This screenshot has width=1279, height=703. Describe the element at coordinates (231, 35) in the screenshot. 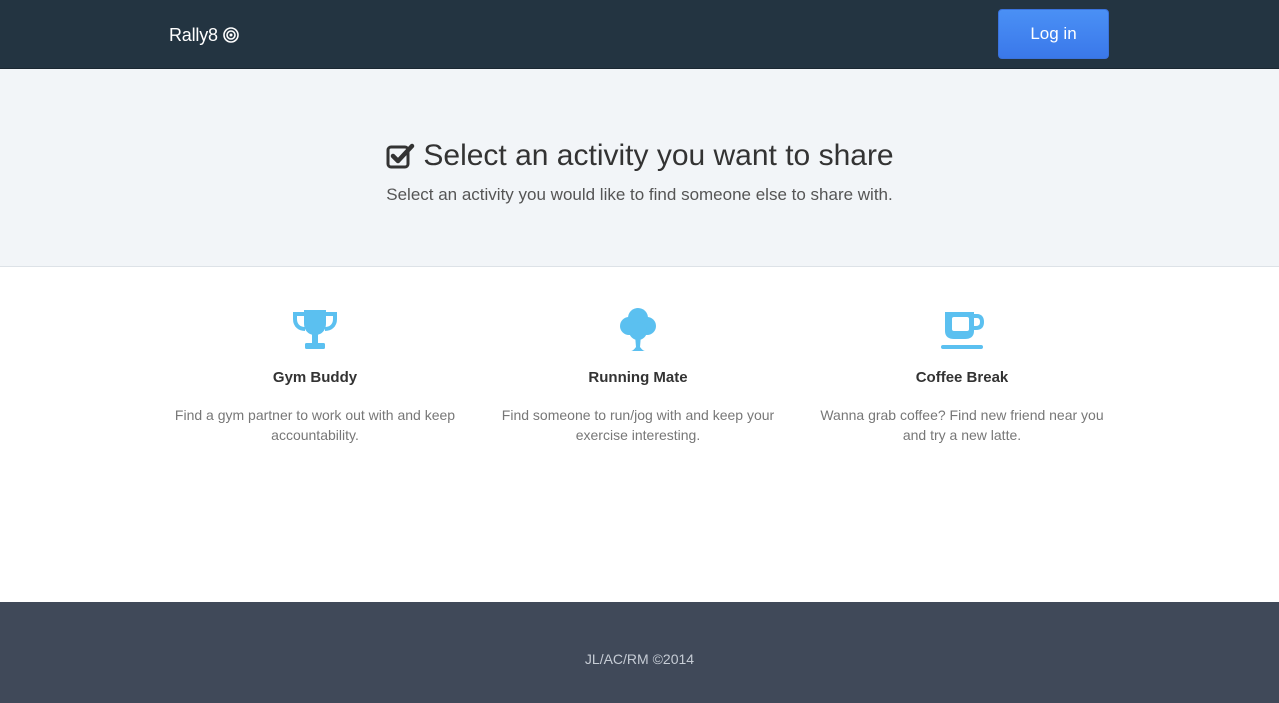

I see `target-icon` at that location.